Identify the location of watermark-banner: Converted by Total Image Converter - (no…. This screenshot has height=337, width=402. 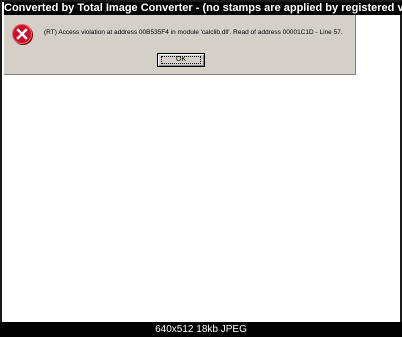
(203, 8).